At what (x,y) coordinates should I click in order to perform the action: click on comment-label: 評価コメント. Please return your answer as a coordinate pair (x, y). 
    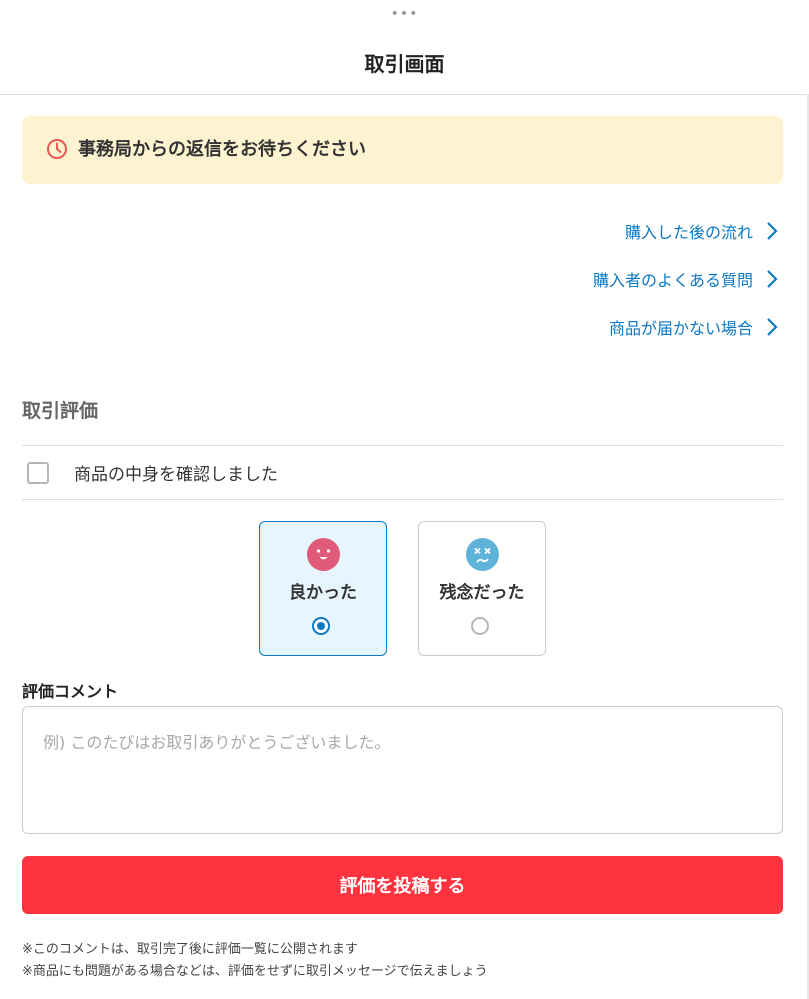
    Looking at the image, I should click on (70, 691).